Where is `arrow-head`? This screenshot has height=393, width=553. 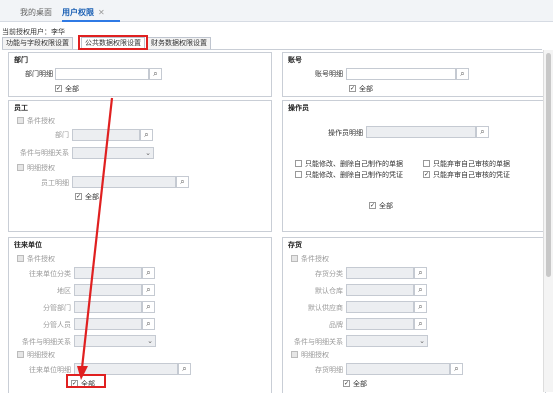
arrow-head is located at coordinates (82, 373).